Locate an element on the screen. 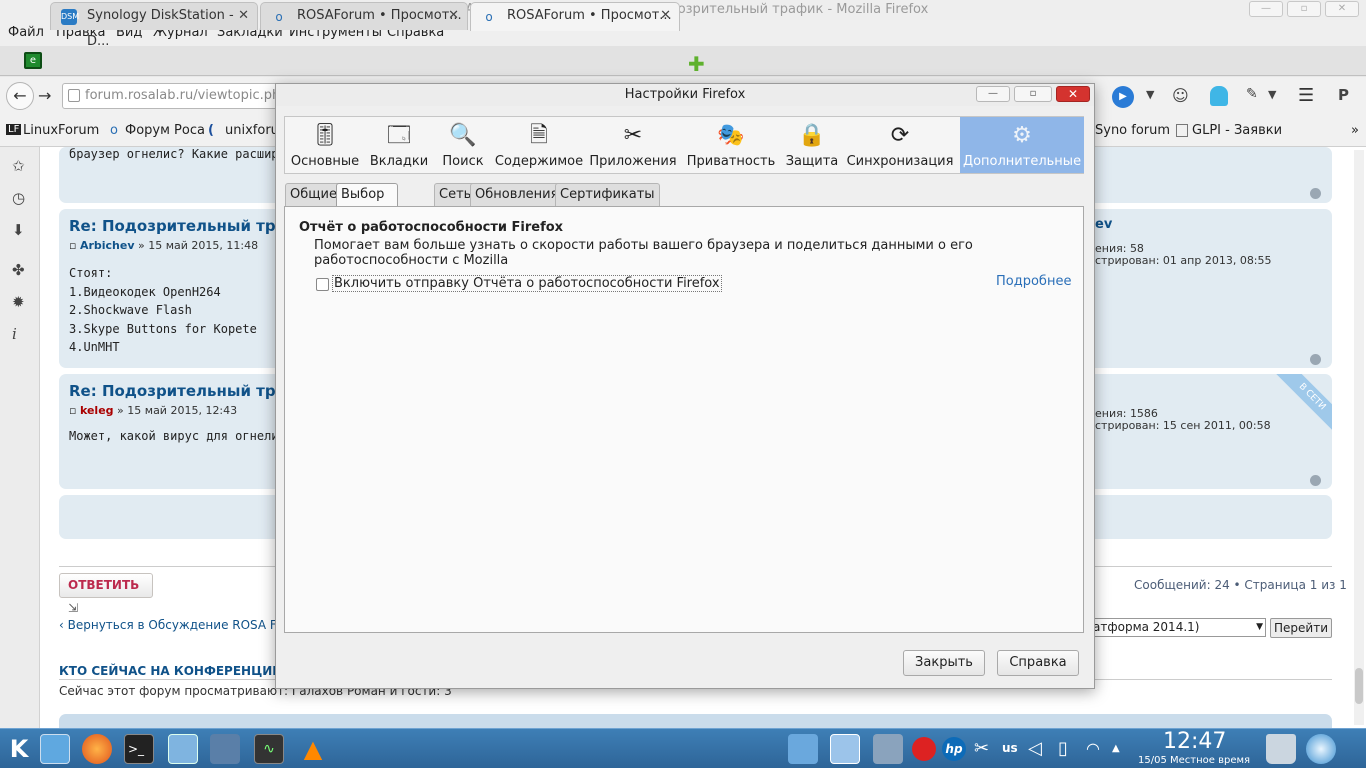  settings-icon: ✹ is located at coordinates (18, 302).